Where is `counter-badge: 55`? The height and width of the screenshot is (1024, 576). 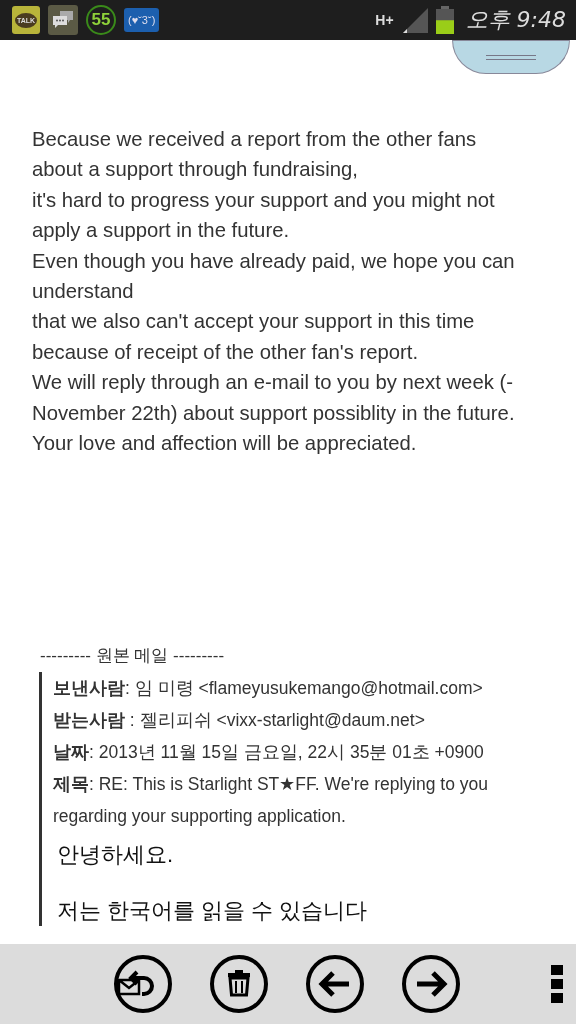
counter-badge: 55 is located at coordinates (101, 20).